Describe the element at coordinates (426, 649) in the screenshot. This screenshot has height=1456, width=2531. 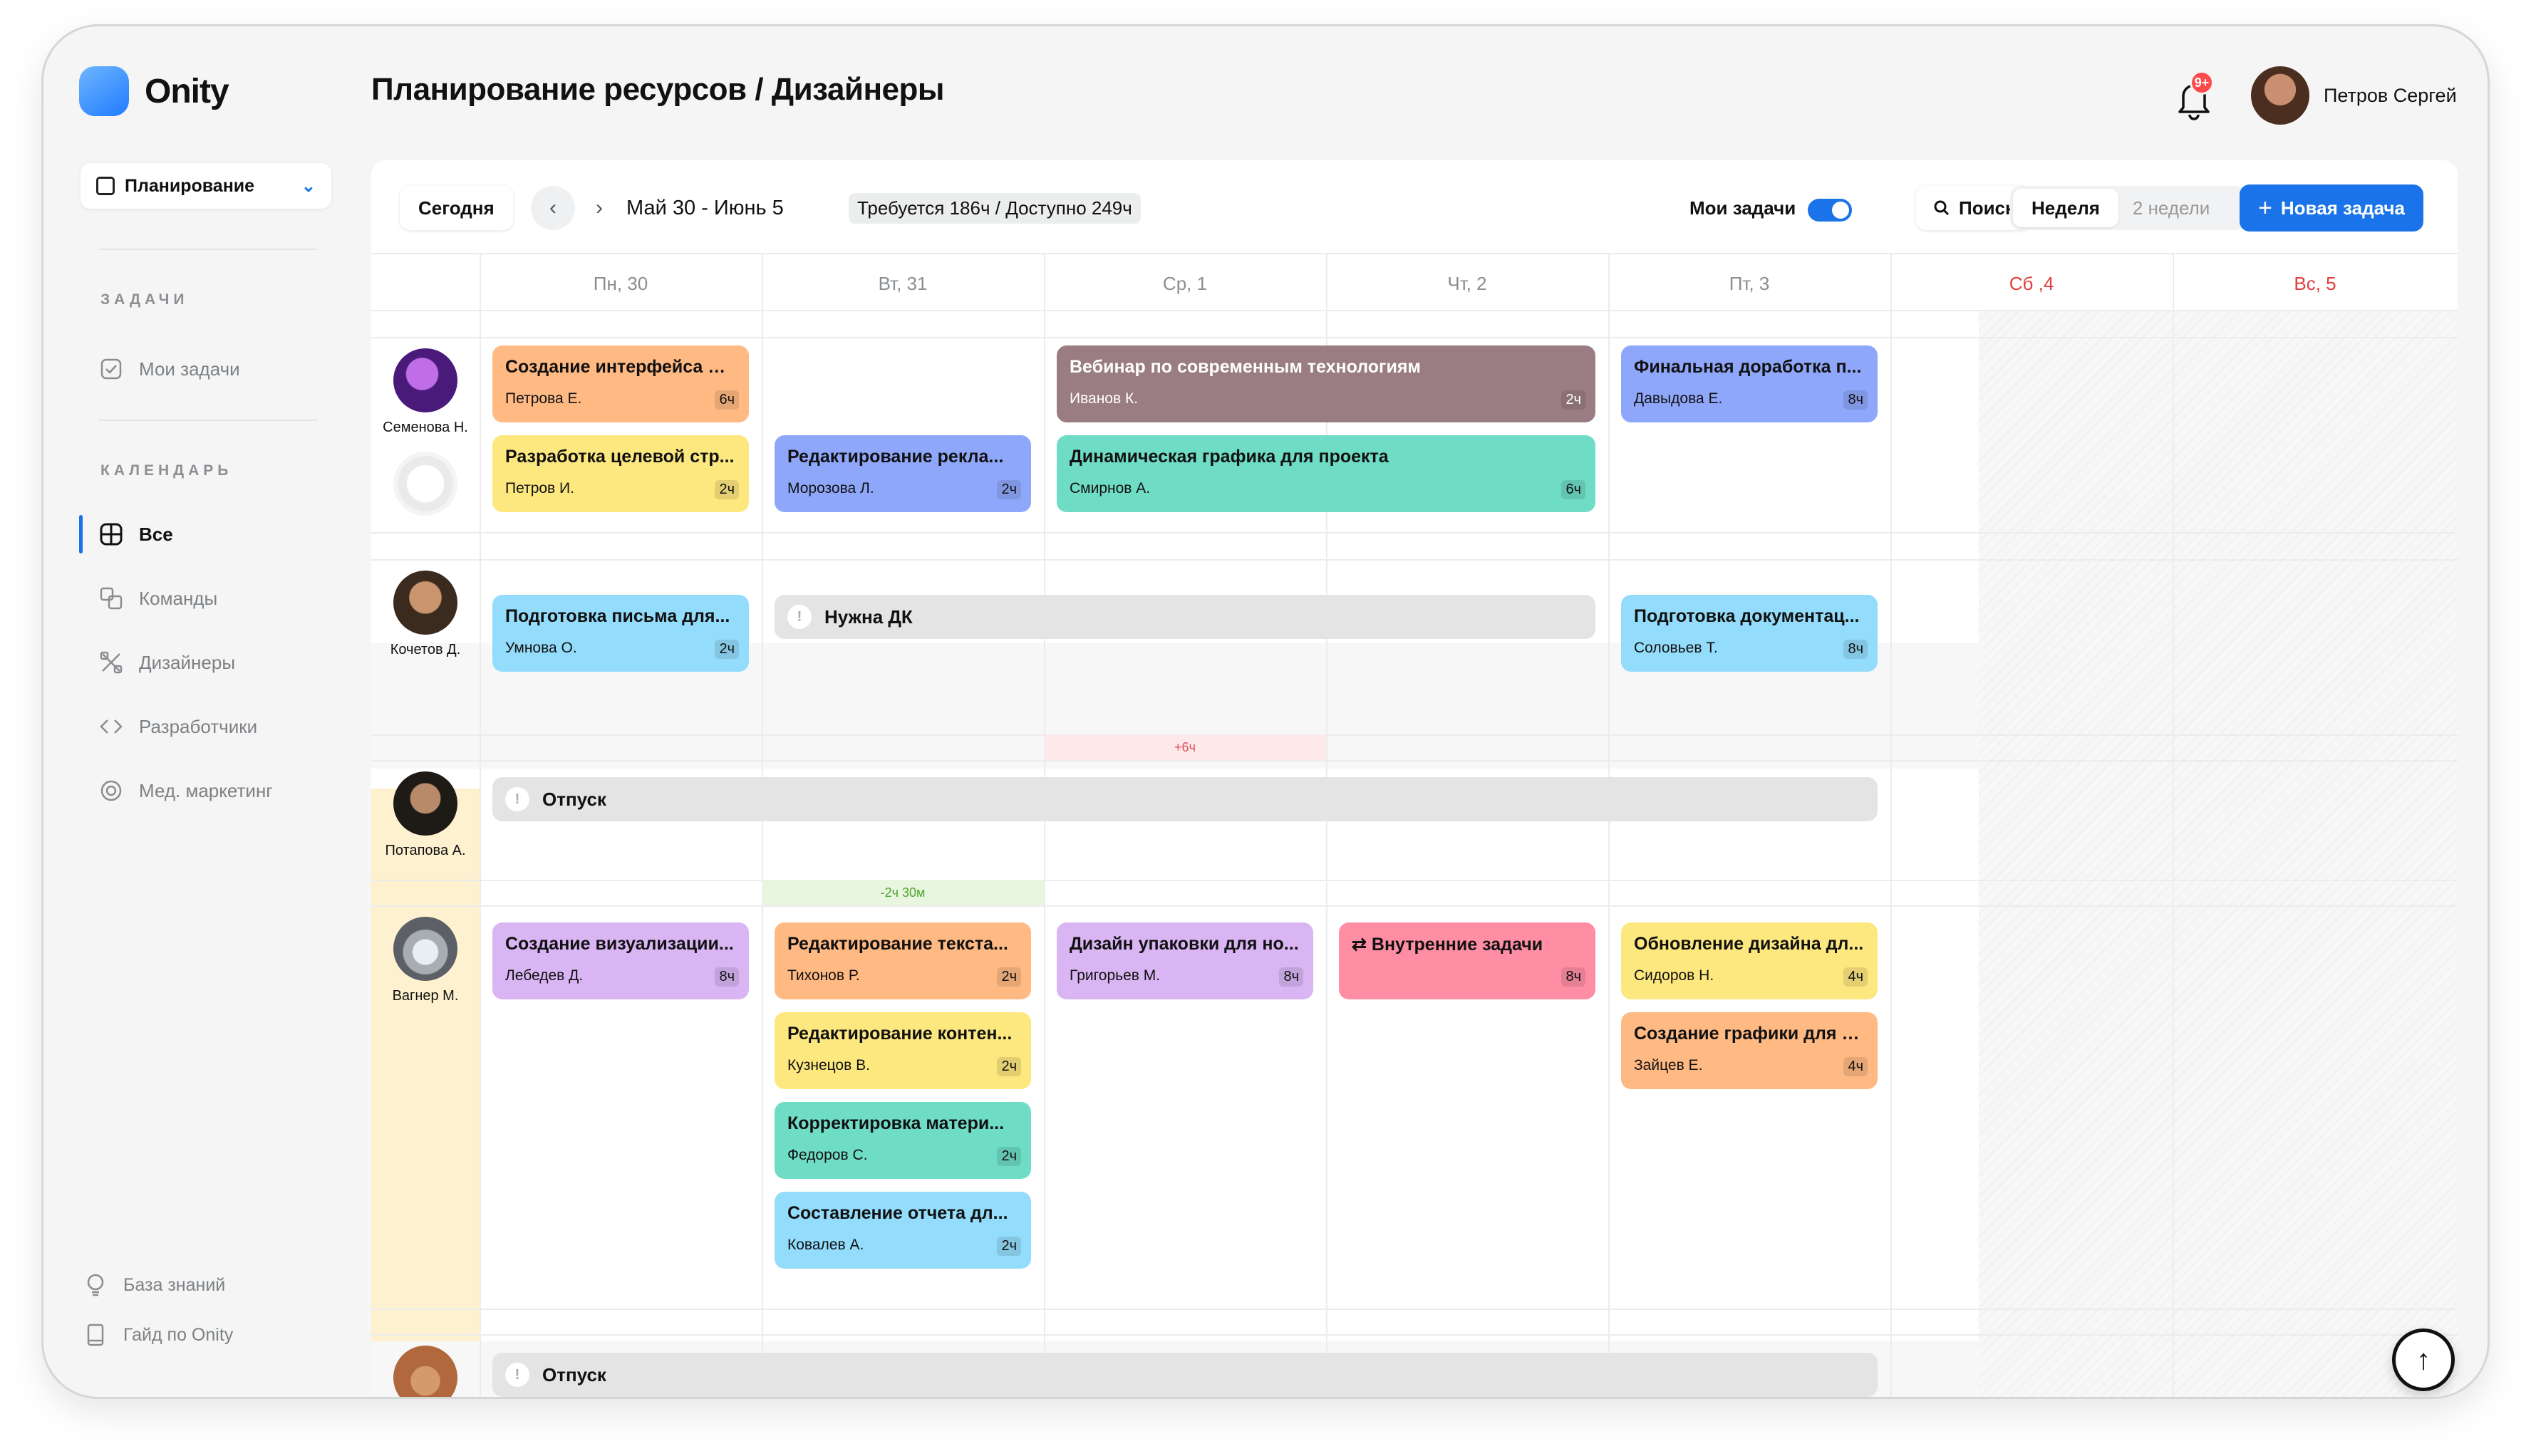
I see `person-name: Кочетов Д.` at that location.